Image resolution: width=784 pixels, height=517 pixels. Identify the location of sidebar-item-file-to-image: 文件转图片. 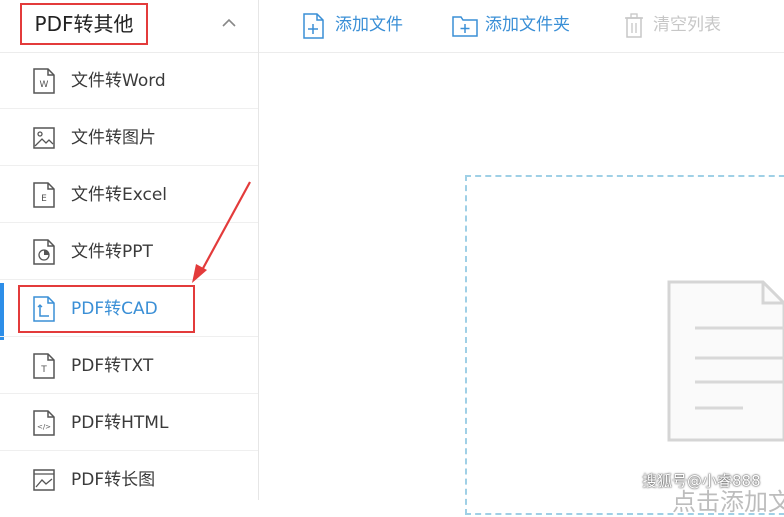
(129, 138).